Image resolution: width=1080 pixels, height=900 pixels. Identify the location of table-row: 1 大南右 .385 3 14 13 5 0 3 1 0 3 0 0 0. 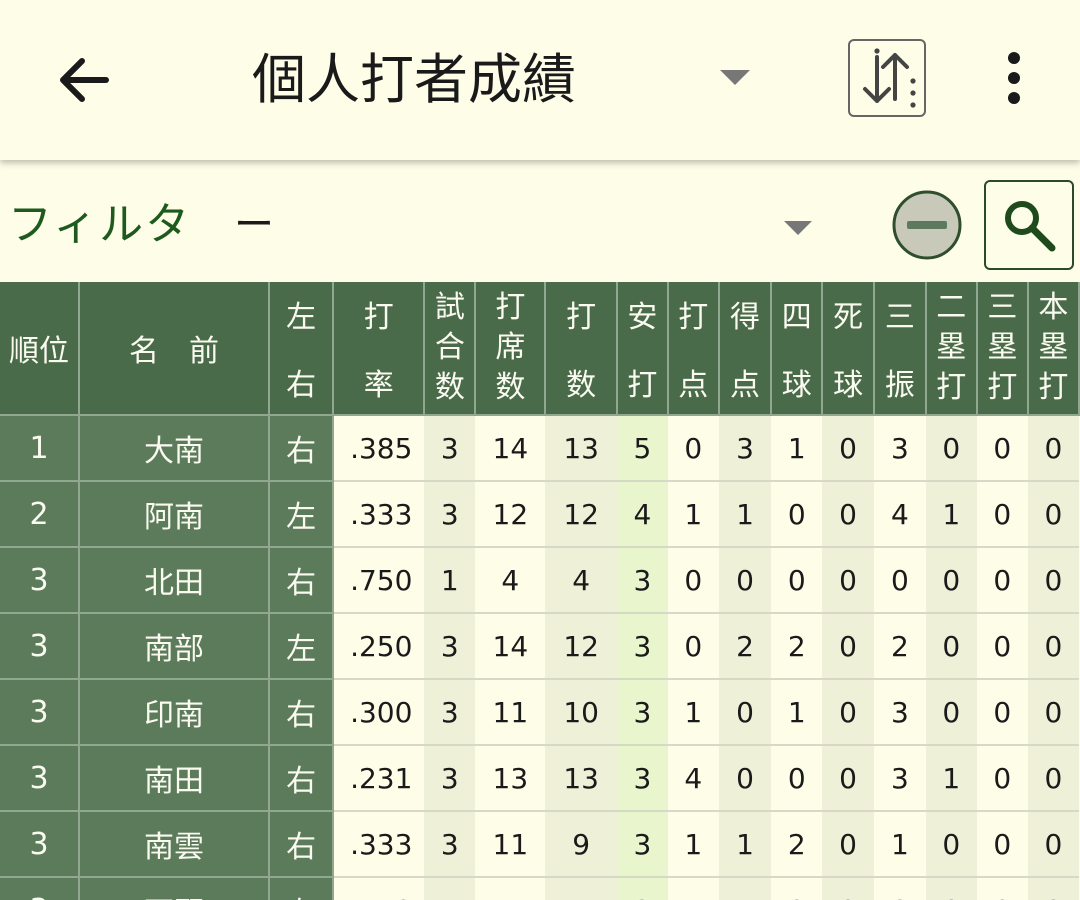
(539, 448).